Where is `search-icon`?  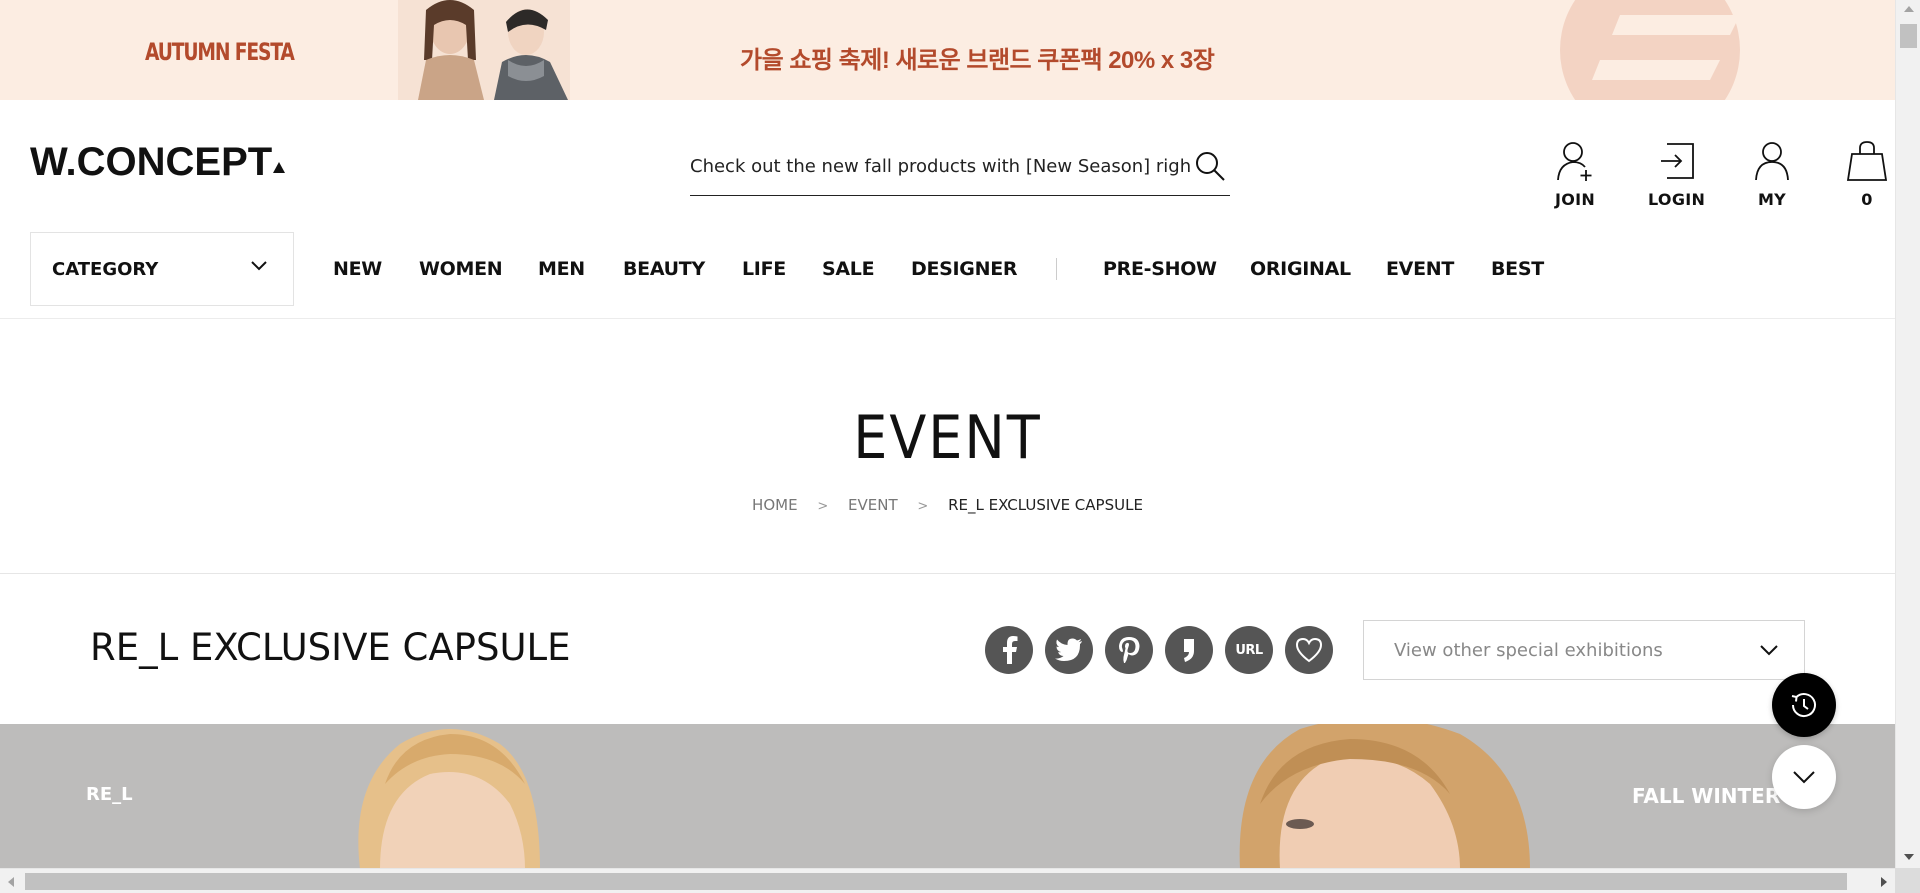
search-icon is located at coordinates (1210, 166).